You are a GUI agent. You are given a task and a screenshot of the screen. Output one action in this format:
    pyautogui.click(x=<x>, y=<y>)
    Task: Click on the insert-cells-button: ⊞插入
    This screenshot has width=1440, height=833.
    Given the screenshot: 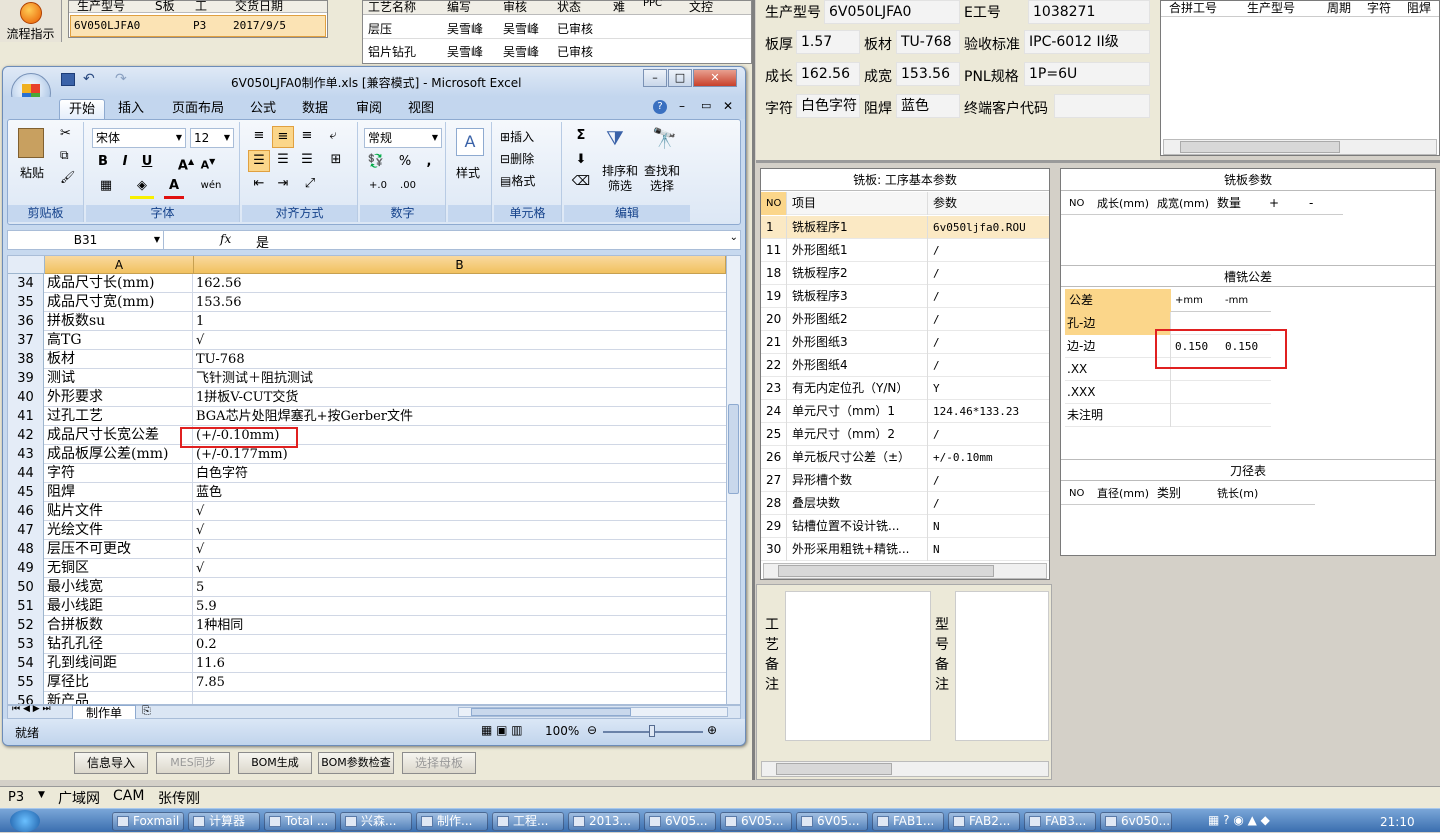 What is the action you would take?
    pyautogui.click(x=517, y=136)
    